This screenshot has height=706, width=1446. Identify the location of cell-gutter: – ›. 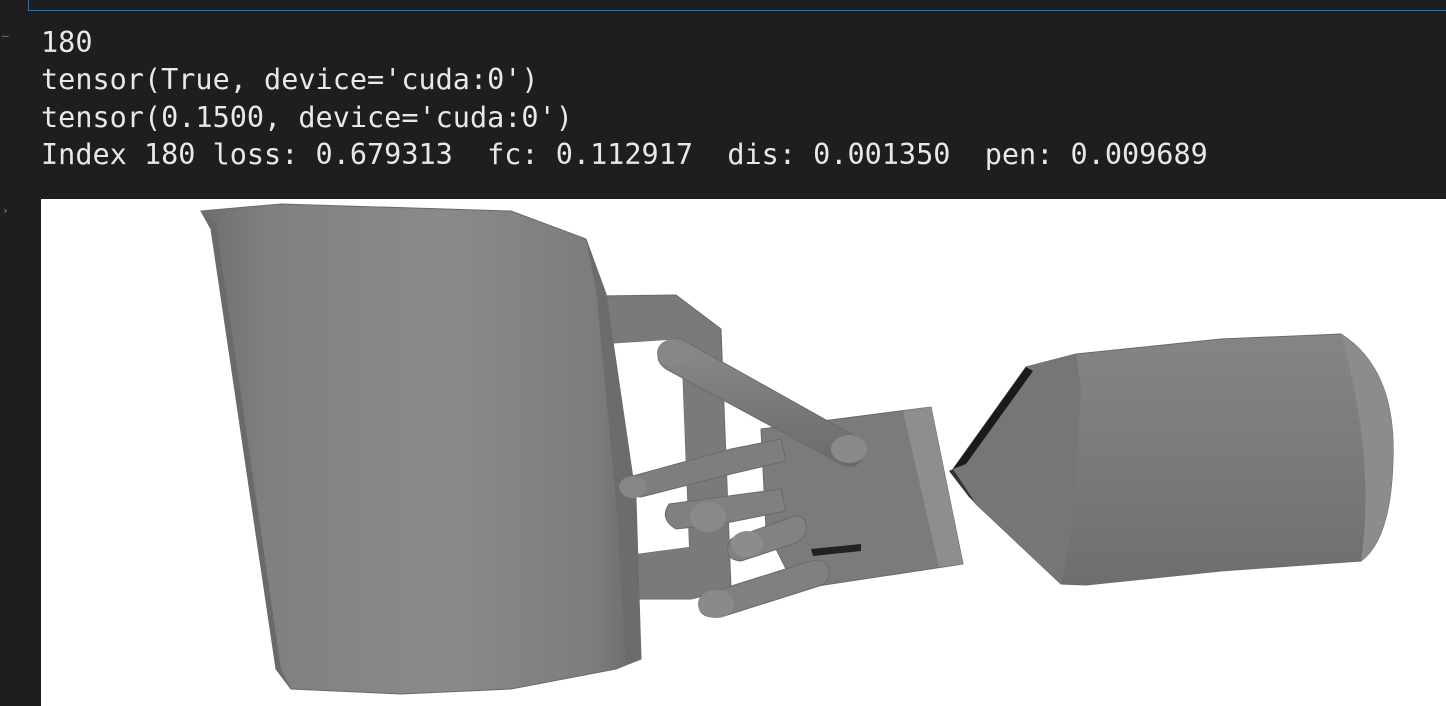
(14, 353).